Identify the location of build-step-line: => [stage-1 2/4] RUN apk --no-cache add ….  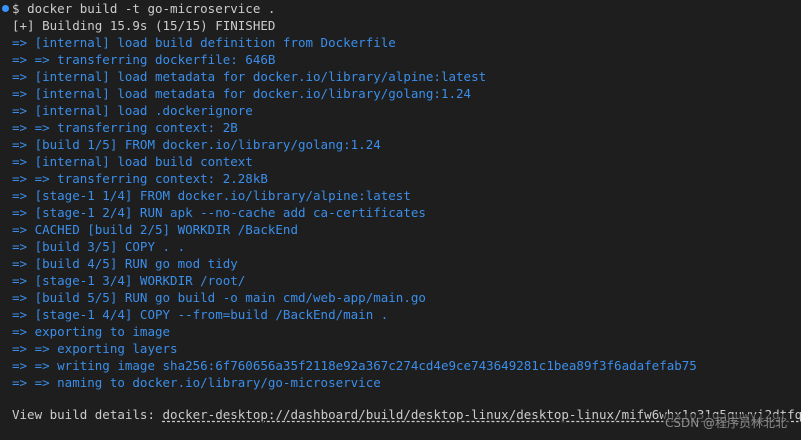
(219, 212).